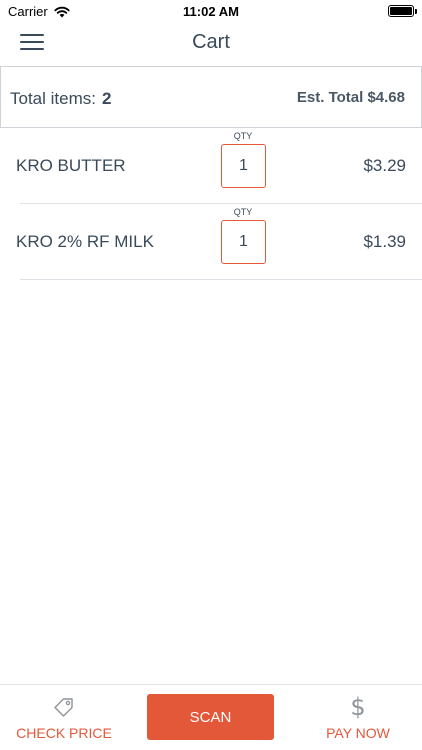 The width and height of the screenshot is (422, 750). I want to click on price-tag-icon, so click(64, 707).